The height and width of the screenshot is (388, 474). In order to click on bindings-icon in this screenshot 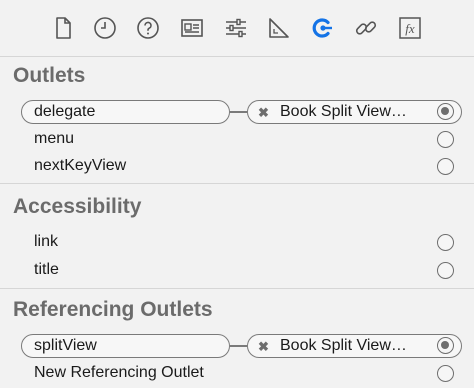, I will do `click(366, 28)`.